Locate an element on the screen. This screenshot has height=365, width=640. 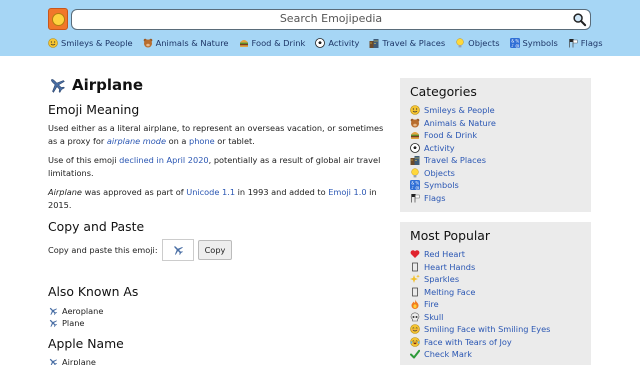
red-heart-icon is located at coordinates (415, 254).